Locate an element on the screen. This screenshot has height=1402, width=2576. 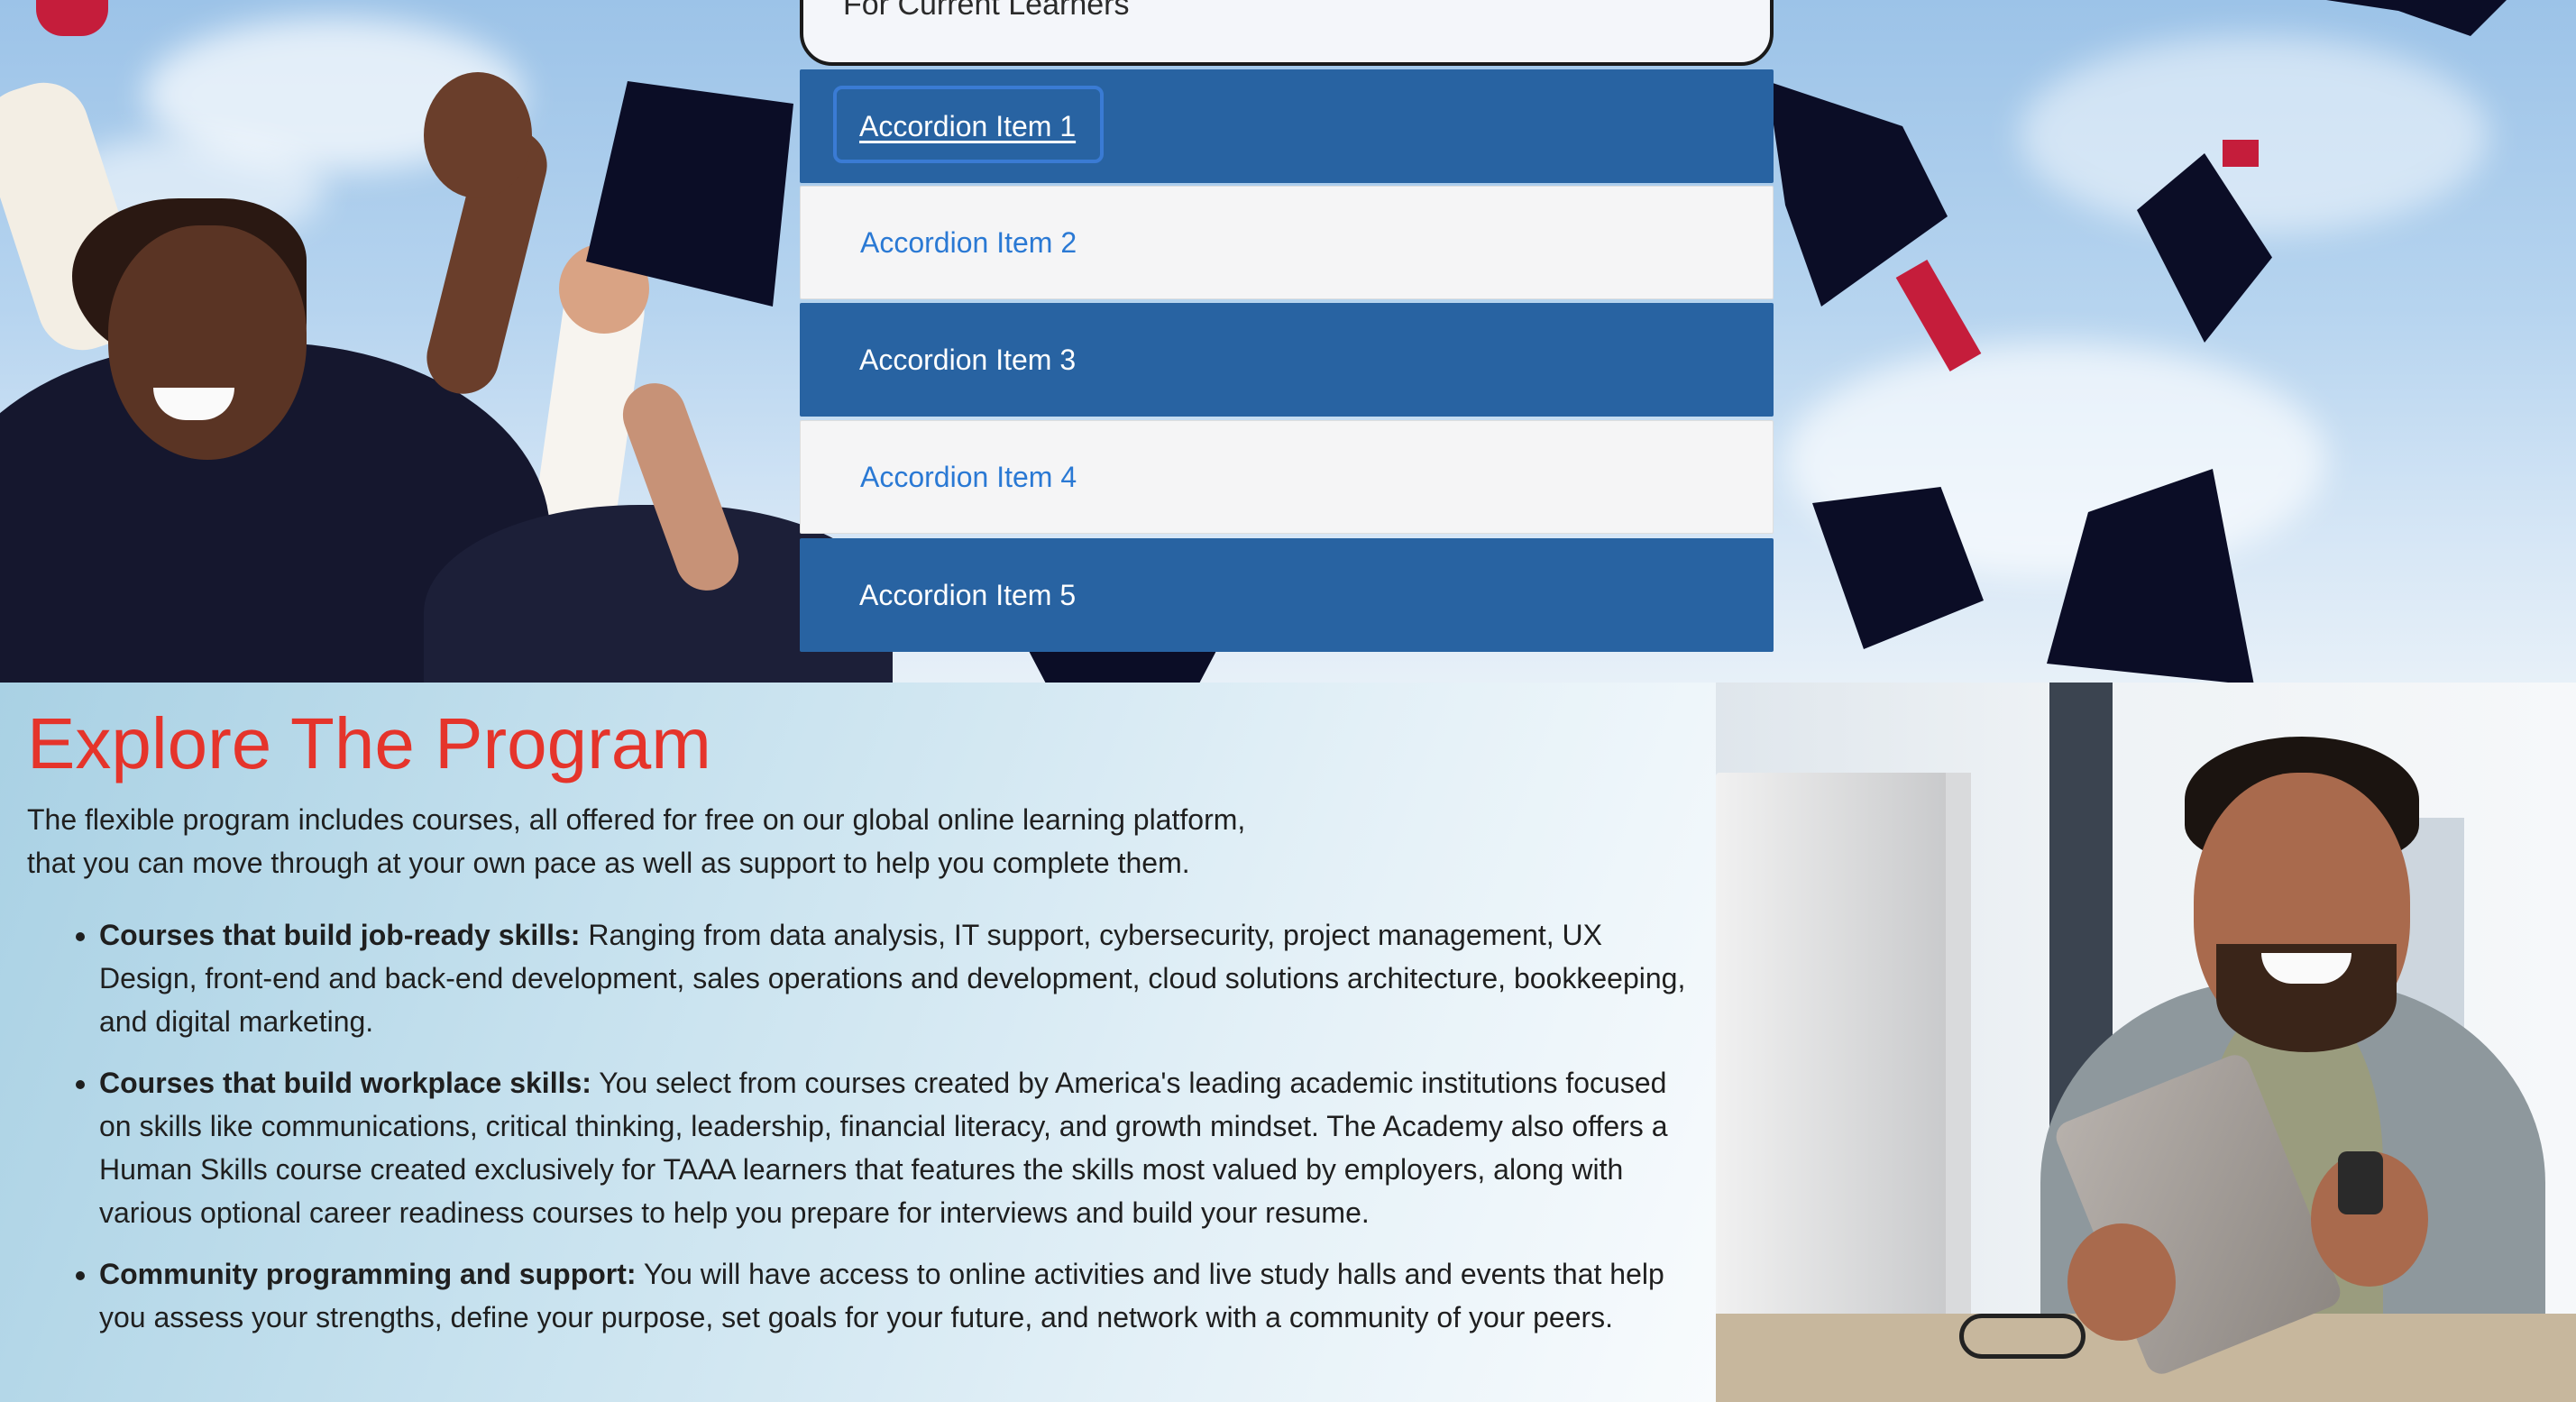
accordion-item-label: Accordion Item 2 is located at coordinates (968, 242).